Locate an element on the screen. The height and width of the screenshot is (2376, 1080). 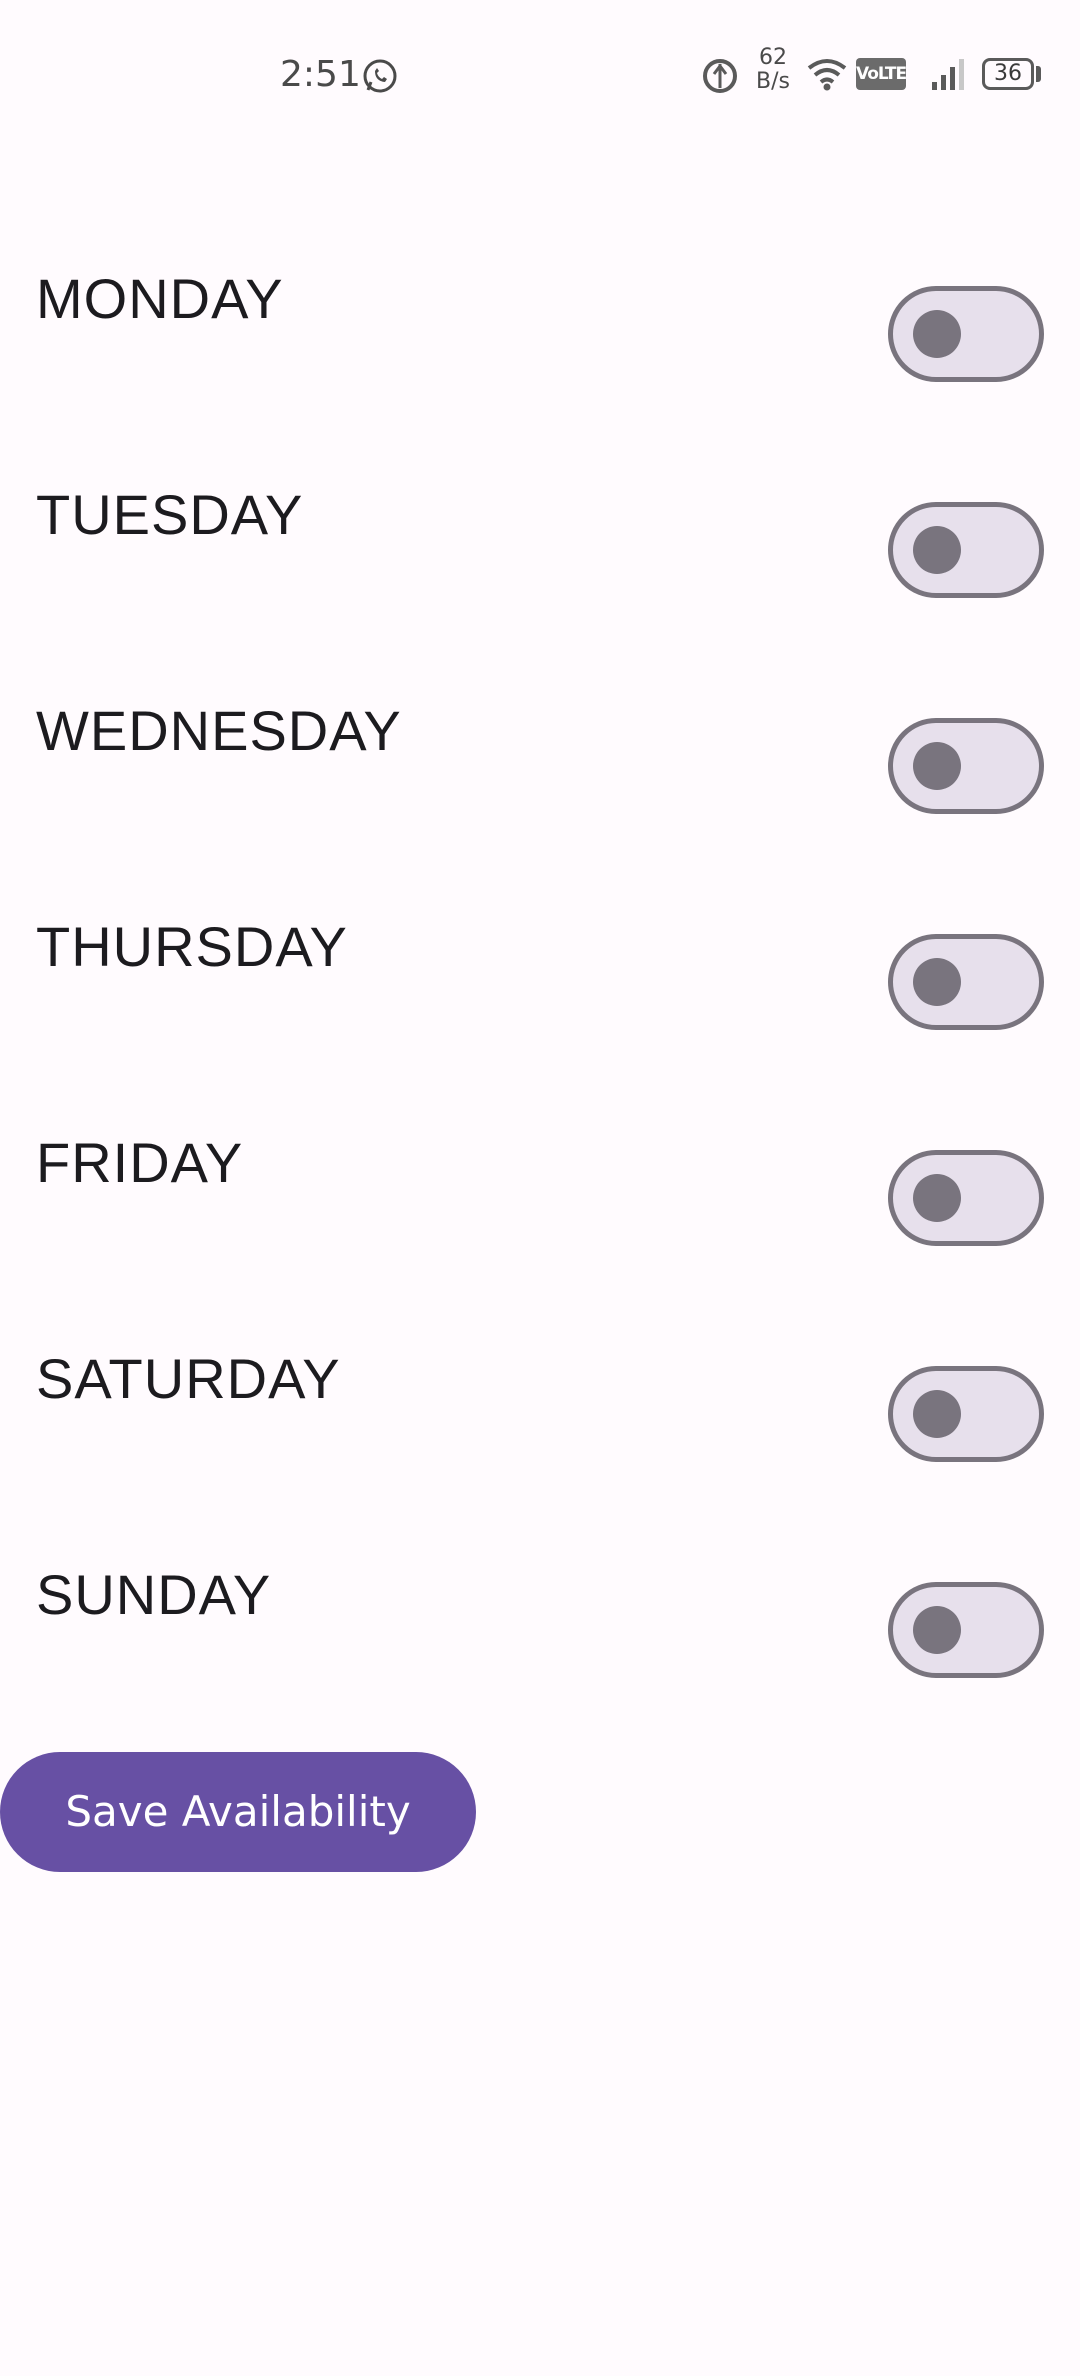
thursday-toggle is located at coordinates (966, 982).